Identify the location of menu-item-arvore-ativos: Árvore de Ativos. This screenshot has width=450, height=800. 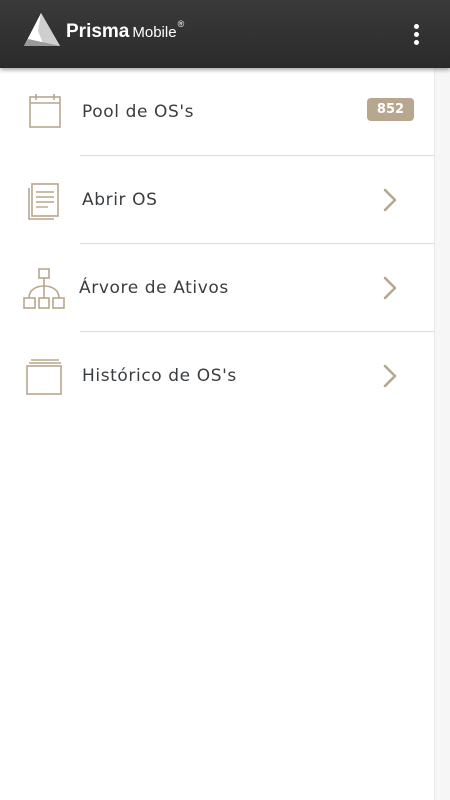
(217, 288).